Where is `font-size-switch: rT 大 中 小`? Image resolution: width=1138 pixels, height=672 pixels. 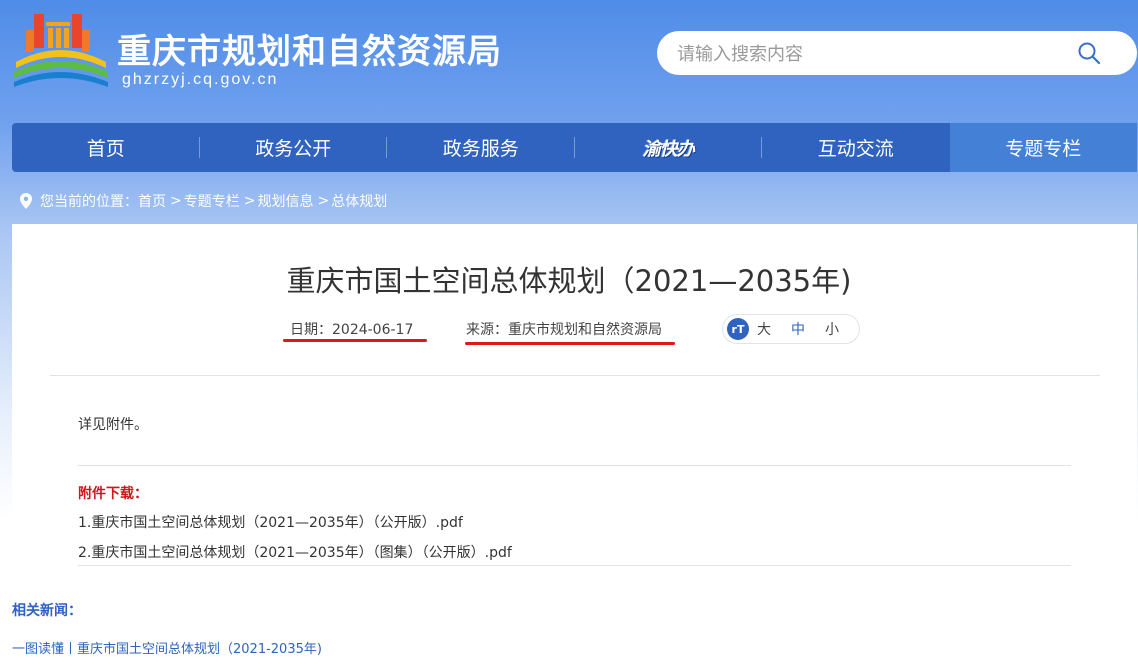 font-size-switch: rT 大 中 小 is located at coordinates (791, 329).